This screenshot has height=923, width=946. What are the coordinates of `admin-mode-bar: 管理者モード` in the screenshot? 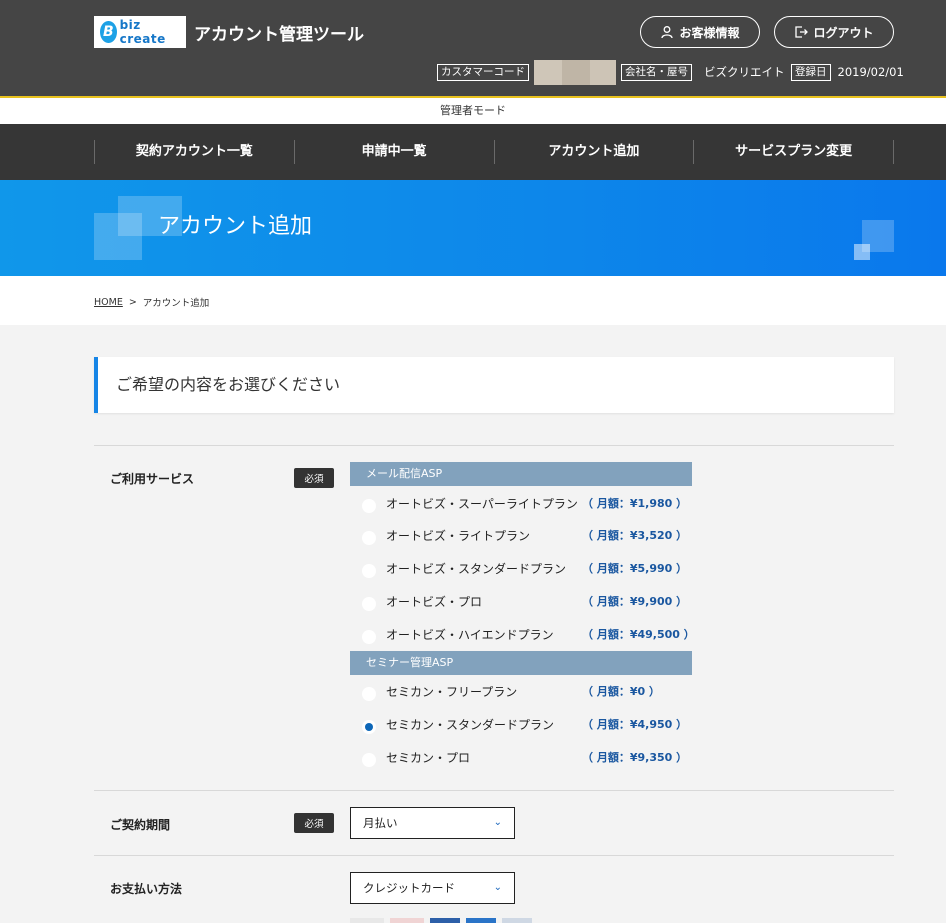 It's located at (473, 110).